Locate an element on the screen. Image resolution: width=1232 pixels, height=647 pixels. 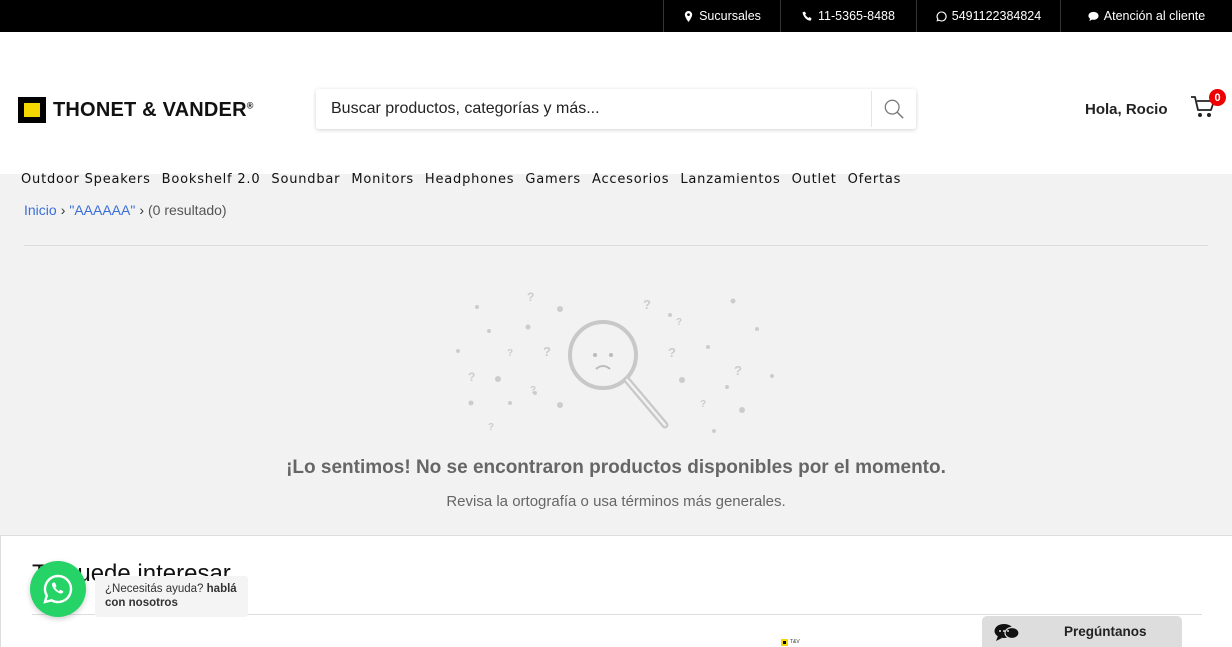
divider is located at coordinates (616, 245).